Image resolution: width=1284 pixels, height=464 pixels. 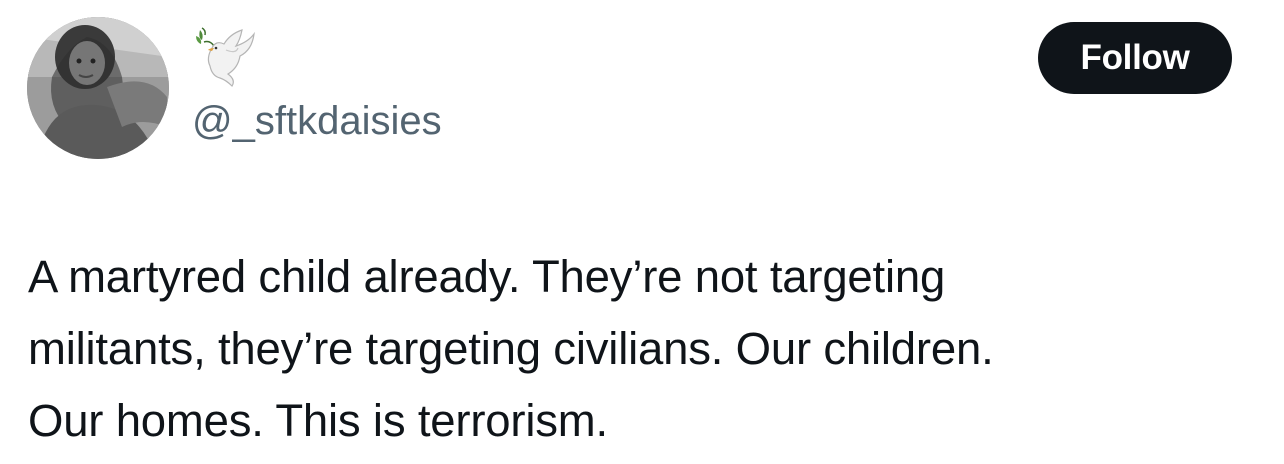 I want to click on dove-icon, so click(x=225, y=57).